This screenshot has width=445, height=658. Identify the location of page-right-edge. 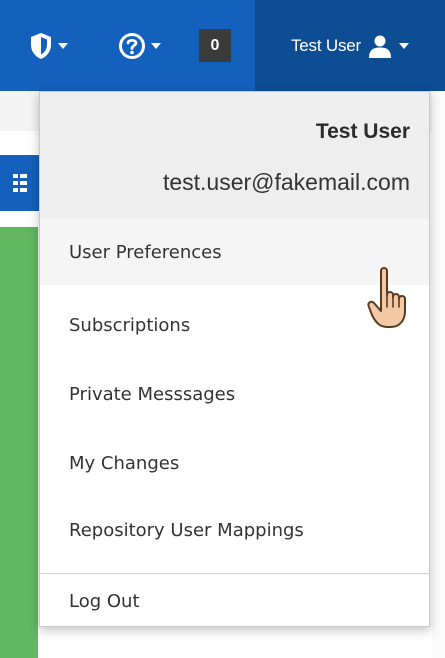
(438, 374).